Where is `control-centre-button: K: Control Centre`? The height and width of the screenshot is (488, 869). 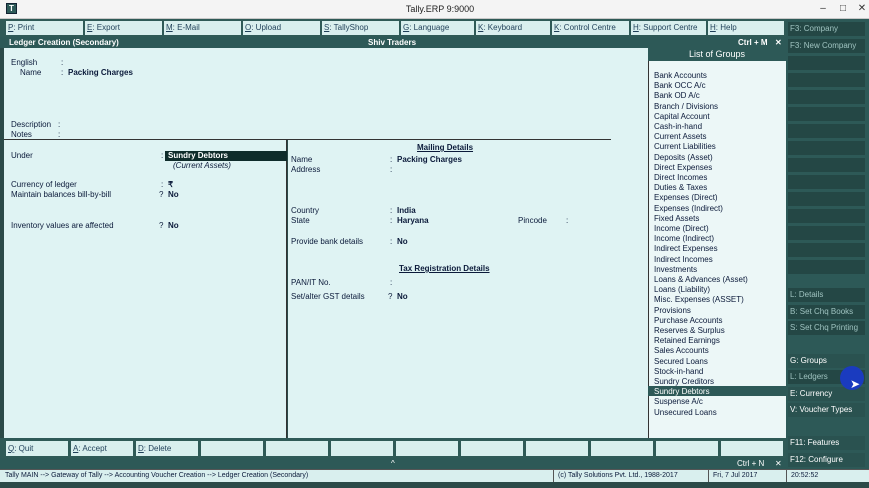 control-centre-button: K: Control Centre is located at coordinates (590, 28).